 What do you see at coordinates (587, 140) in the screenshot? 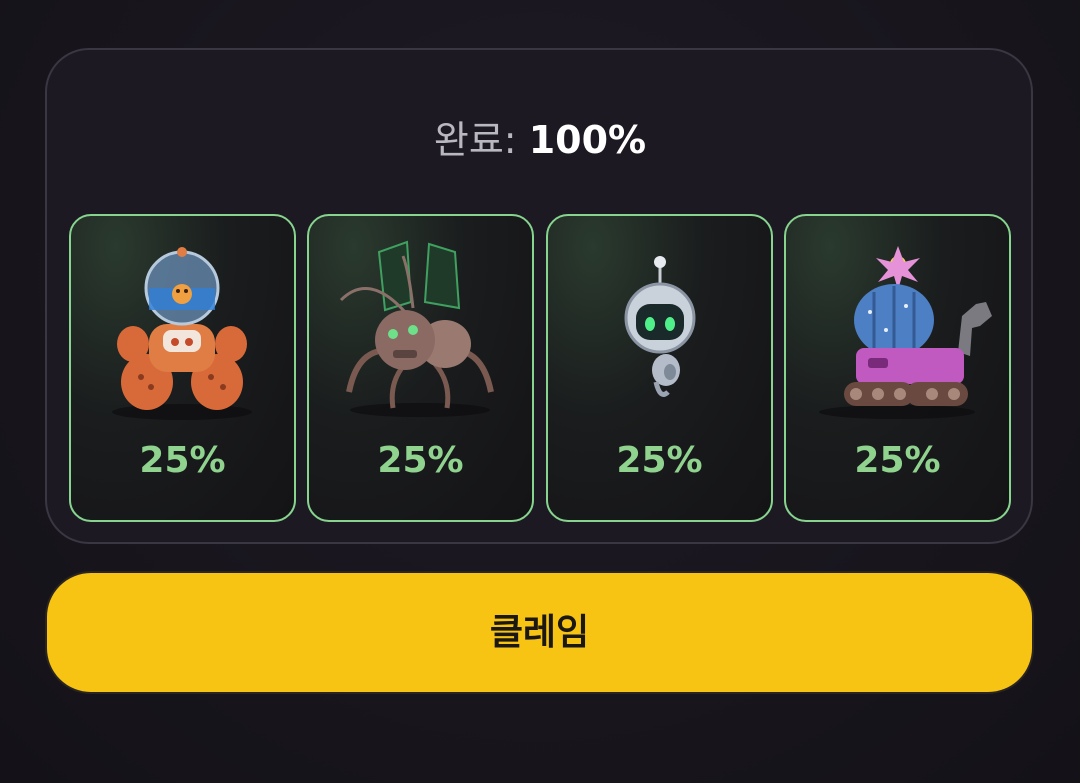
I see `completion-value: 100%` at bounding box center [587, 140].